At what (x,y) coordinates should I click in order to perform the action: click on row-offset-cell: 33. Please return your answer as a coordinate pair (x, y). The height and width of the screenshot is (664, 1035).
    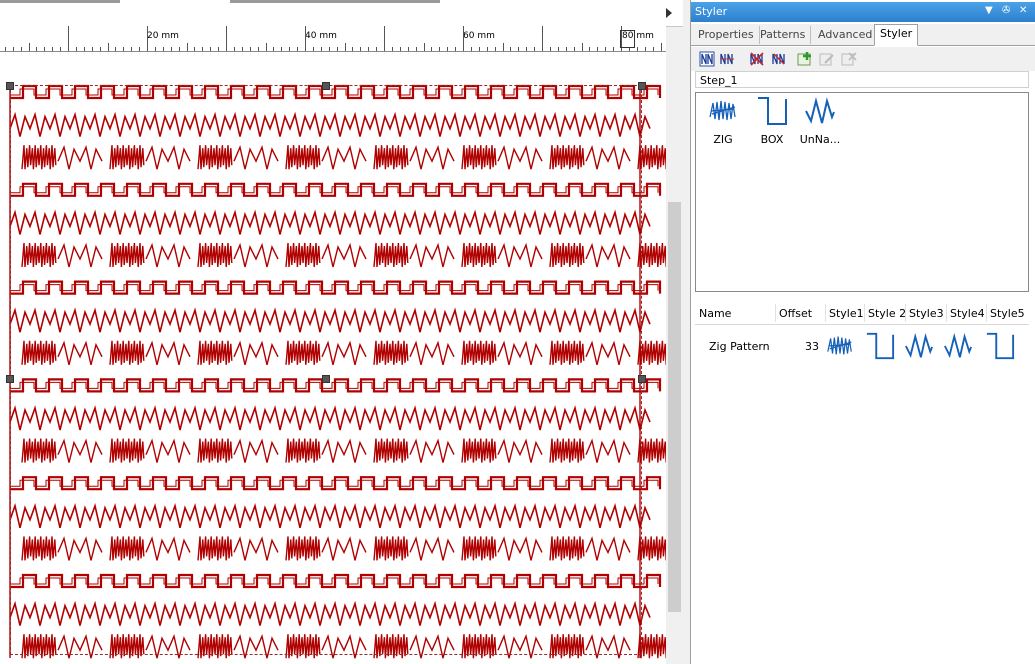
    Looking at the image, I should click on (812, 346).